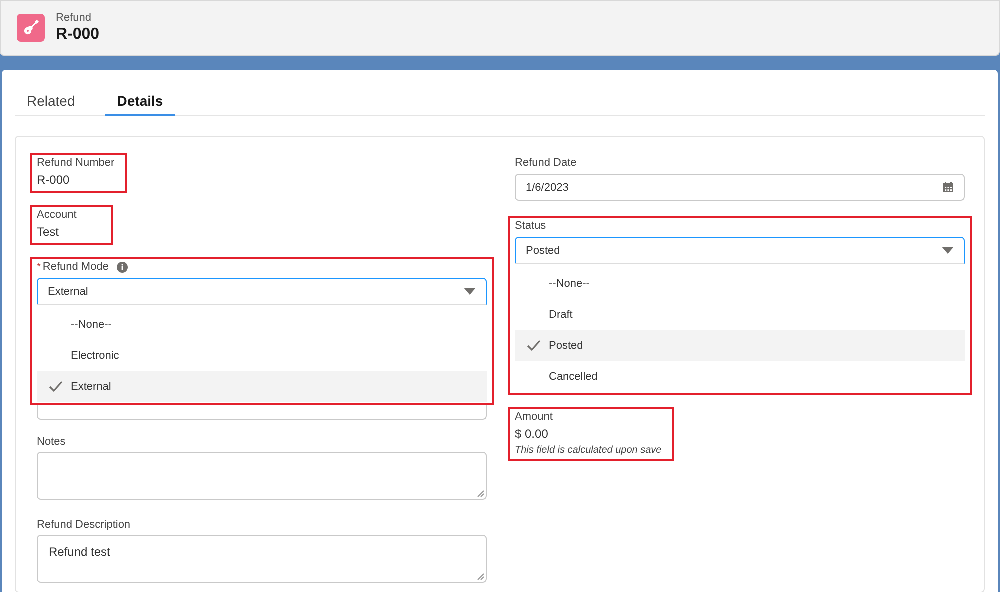 This screenshot has height=592, width=1000. Describe the element at coordinates (51, 442) in the screenshot. I see `field-label: Notes` at that location.